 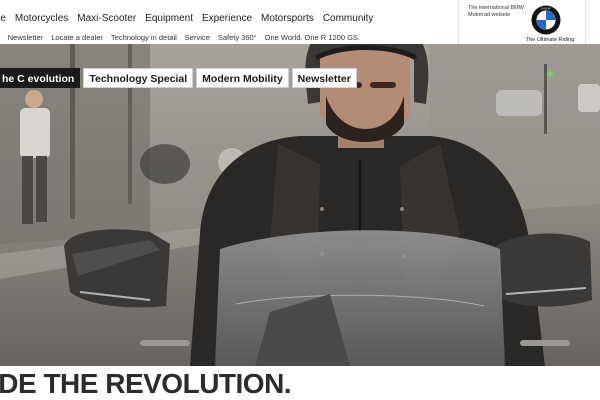 I want to click on tab-c-evolution: he C evolution, so click(x=40, y=78).